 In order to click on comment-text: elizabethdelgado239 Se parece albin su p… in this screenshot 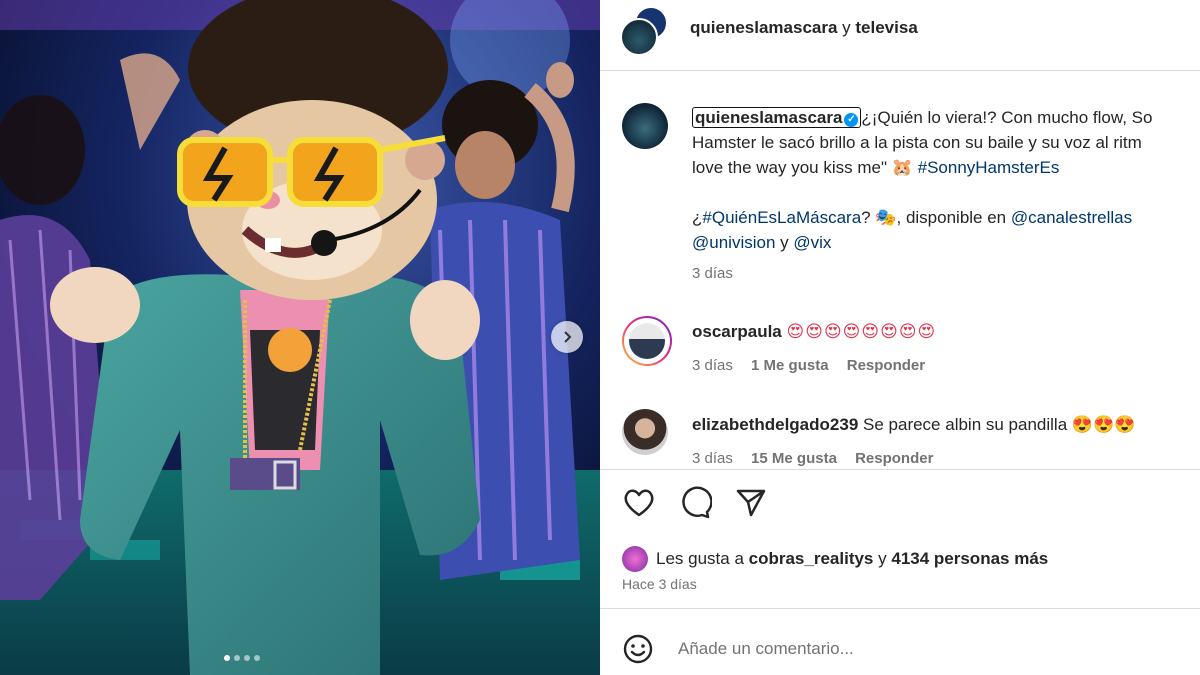, I will do `click(946, 424)`.